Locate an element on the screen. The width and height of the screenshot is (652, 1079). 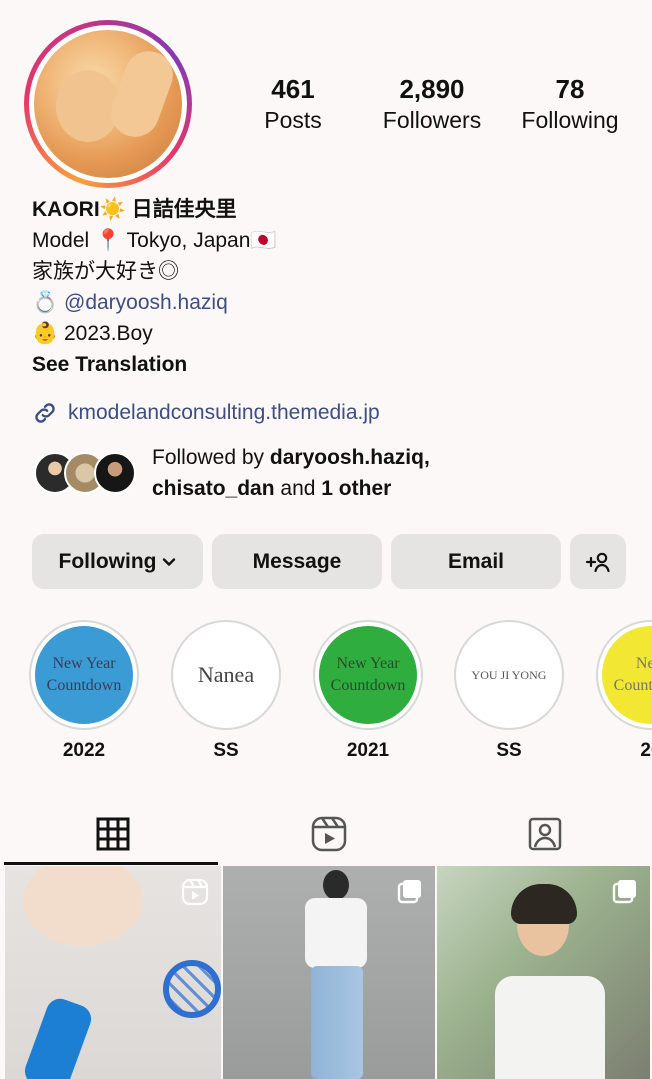
active-tab-indicator is located at coordinates (111, 863).